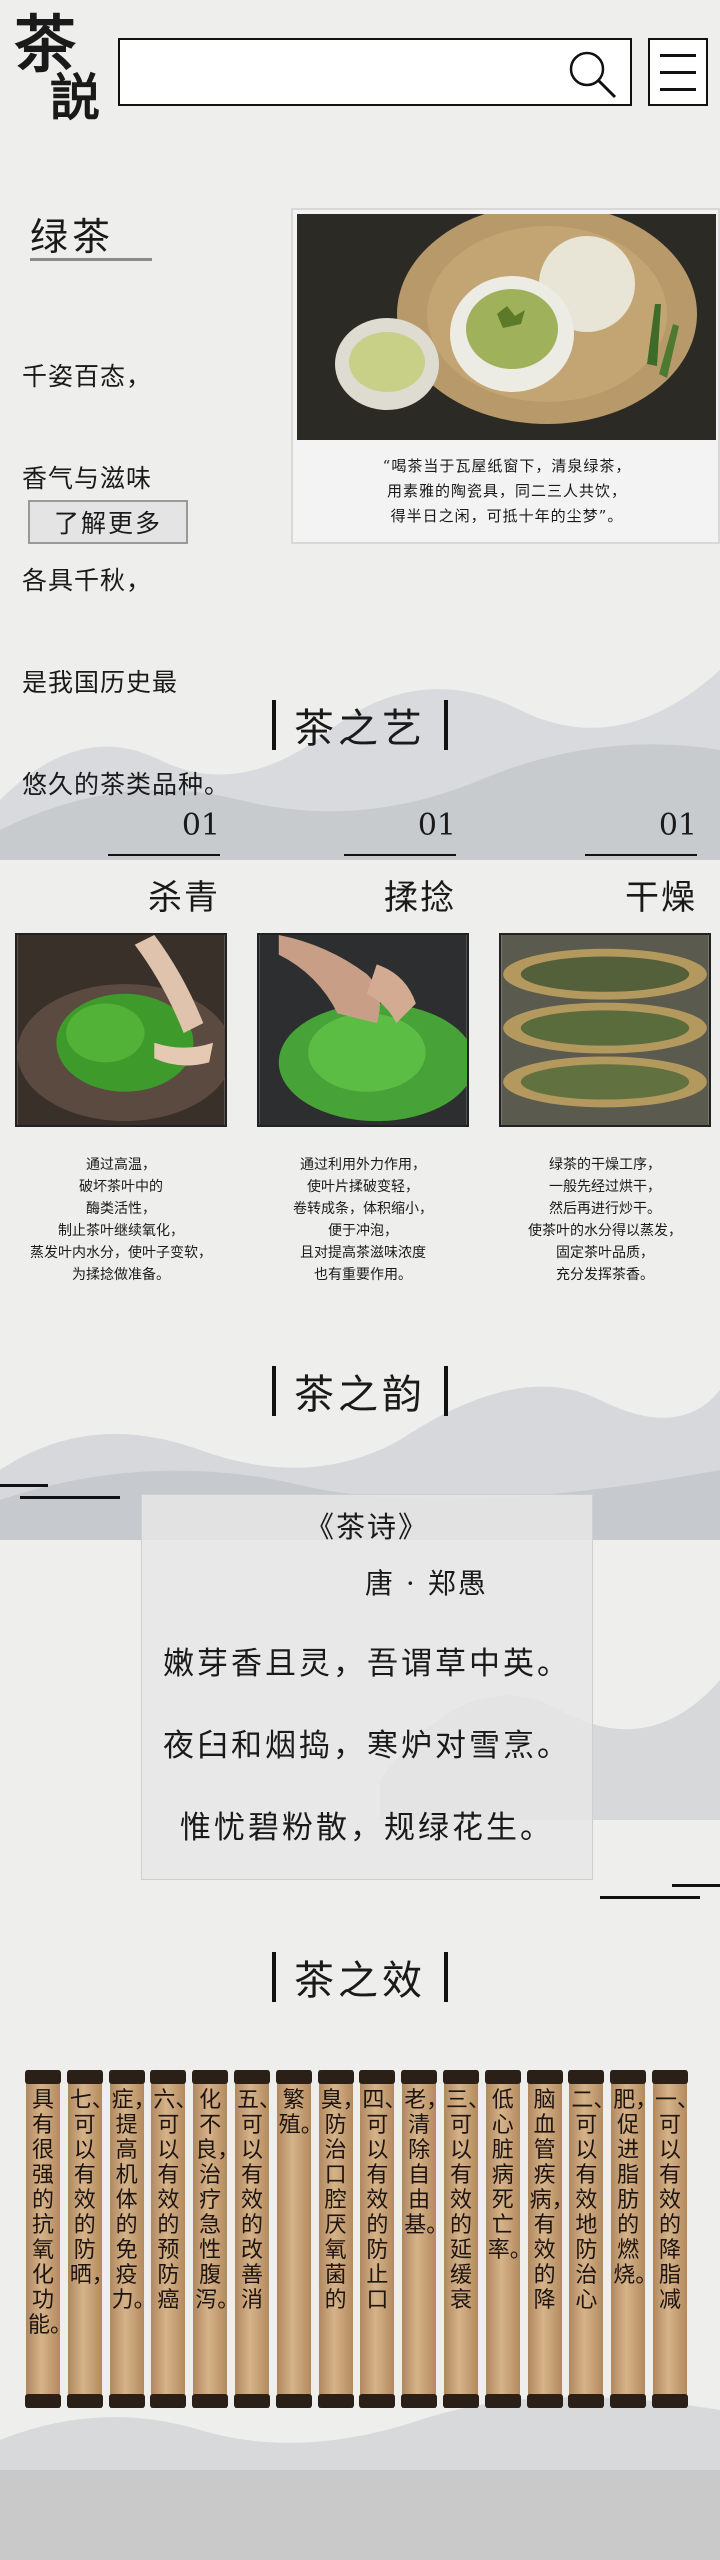 Image resolution: width=720 pixels, height=2560 pixels. Describe the element at coordinates (342, 2200) in the screenshot. I see `scroll-text: 臭，防治口腔厌氧菌的` at that location.